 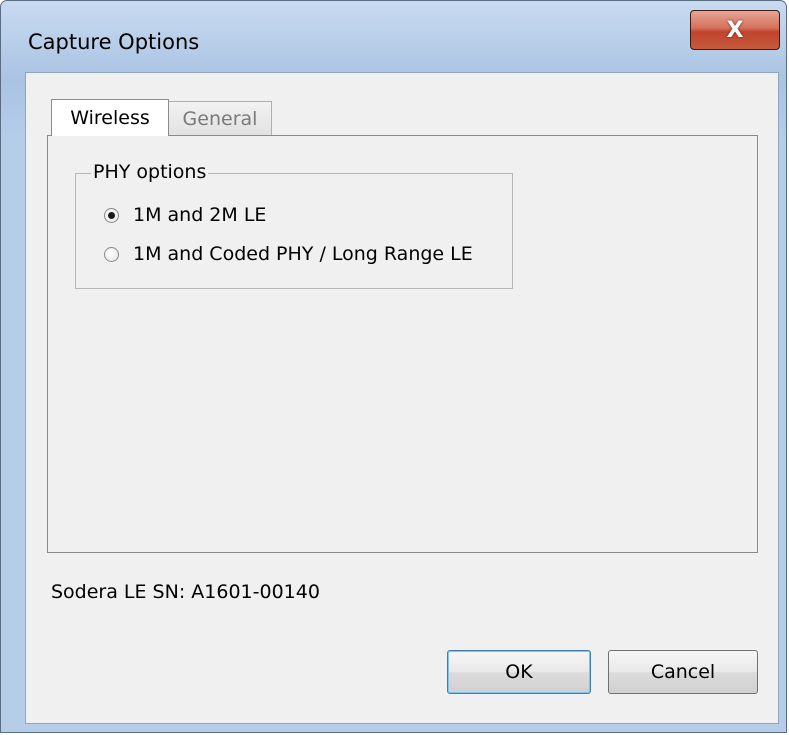 I want to click on radio-option-1m-2m: 1M and 2M LE, so click(x=185, y=215).